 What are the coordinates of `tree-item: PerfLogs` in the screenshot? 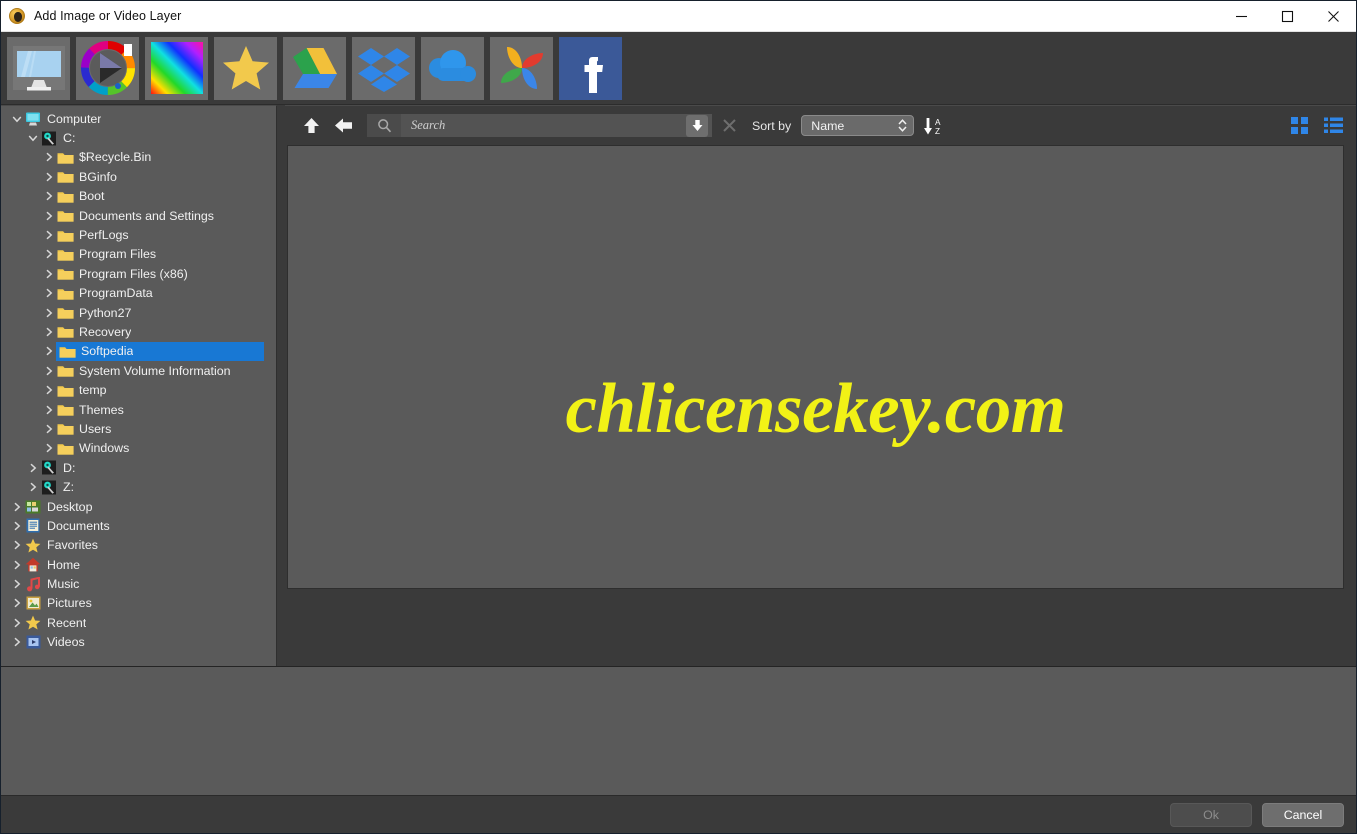 It's located at (138, 234).